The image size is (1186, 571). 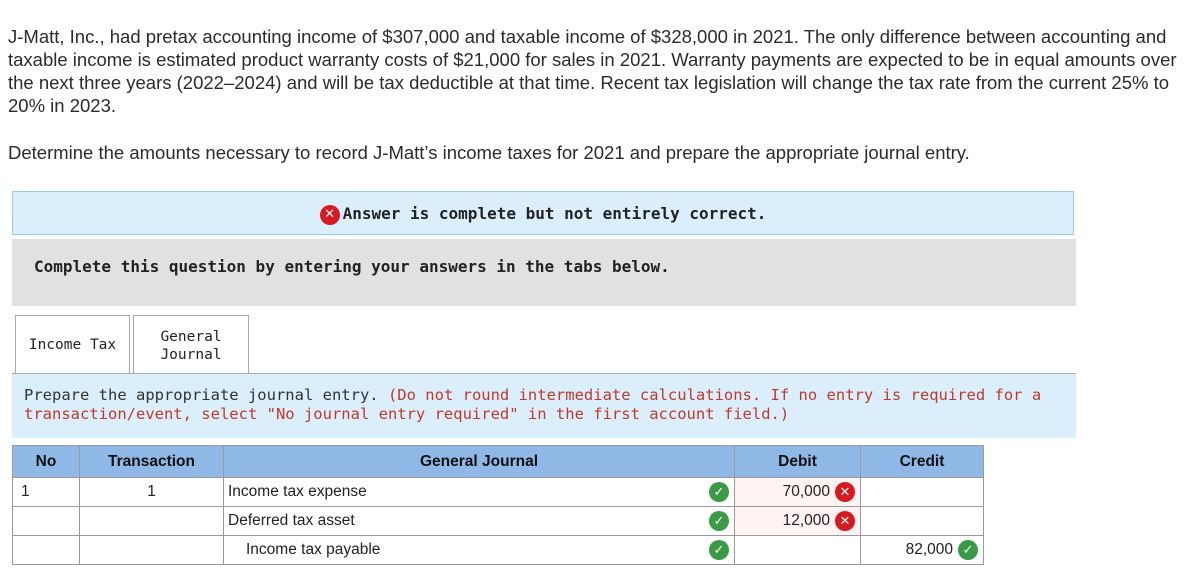 What do you see at coordinates (479, 521) in the screenshot?
I see `account-select: Deferred tax asset ✓` at bounding box center [479, 521].